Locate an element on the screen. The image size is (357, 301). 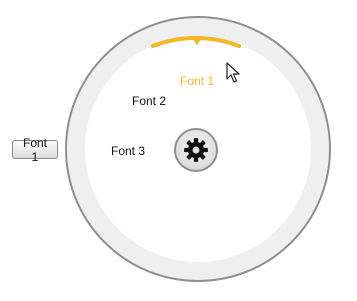
menu-item-font-1: Font 1 is located at coordinates (197, 81).